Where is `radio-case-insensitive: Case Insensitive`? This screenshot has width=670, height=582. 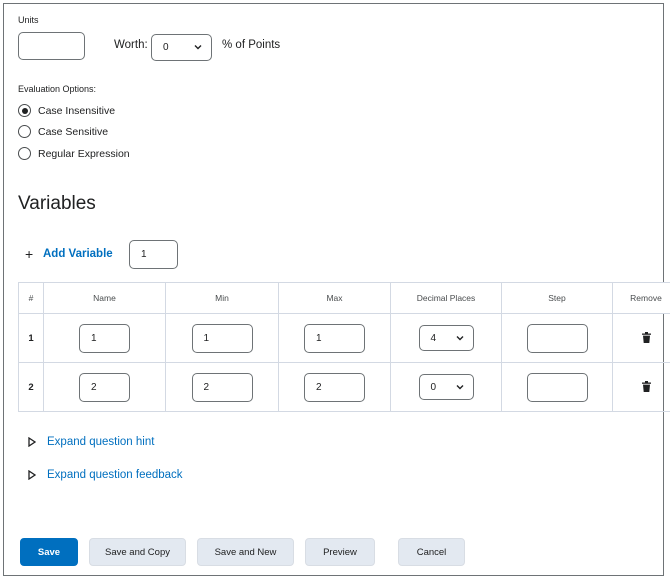
radio-case-insensitive: Case Insensitive is located at coordinates (66, 110).